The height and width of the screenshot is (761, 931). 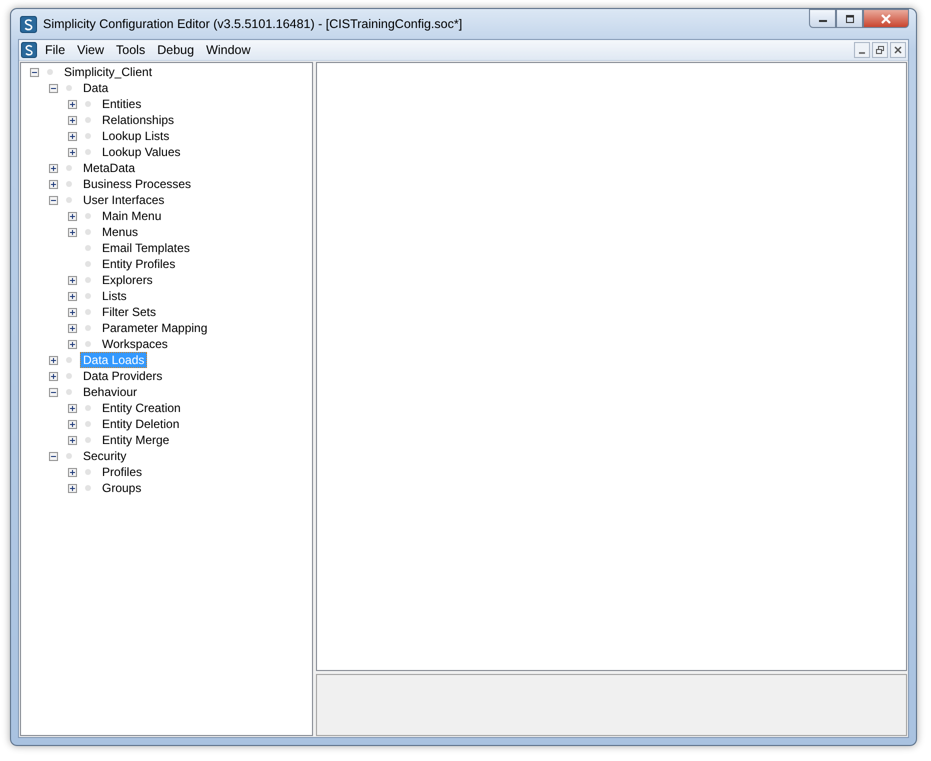 I want to click on tree-item: MetaData, so click(x=109, y=168).